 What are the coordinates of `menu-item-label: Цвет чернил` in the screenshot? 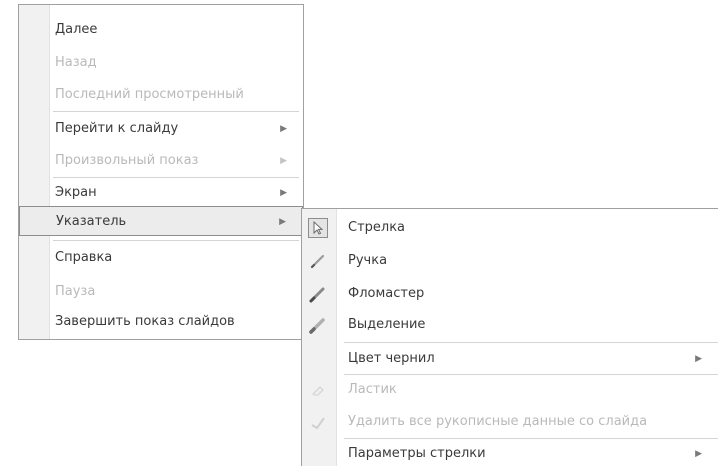 It's located at (391, 358).